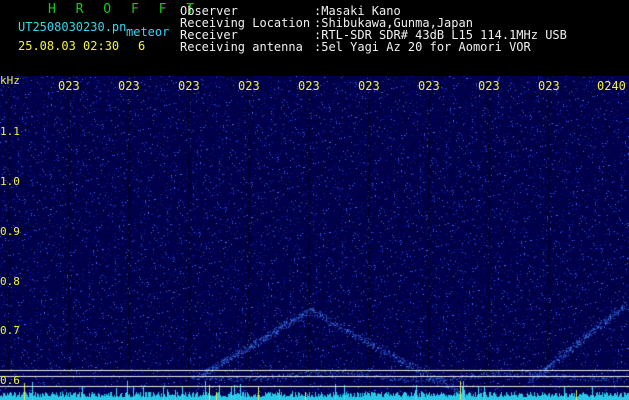 This screenshot has height=400, width=629. What do you see at coordinates (142, 46) in the screenshot?
I see `meteor-count: 6` at bounding box center [142, 46].